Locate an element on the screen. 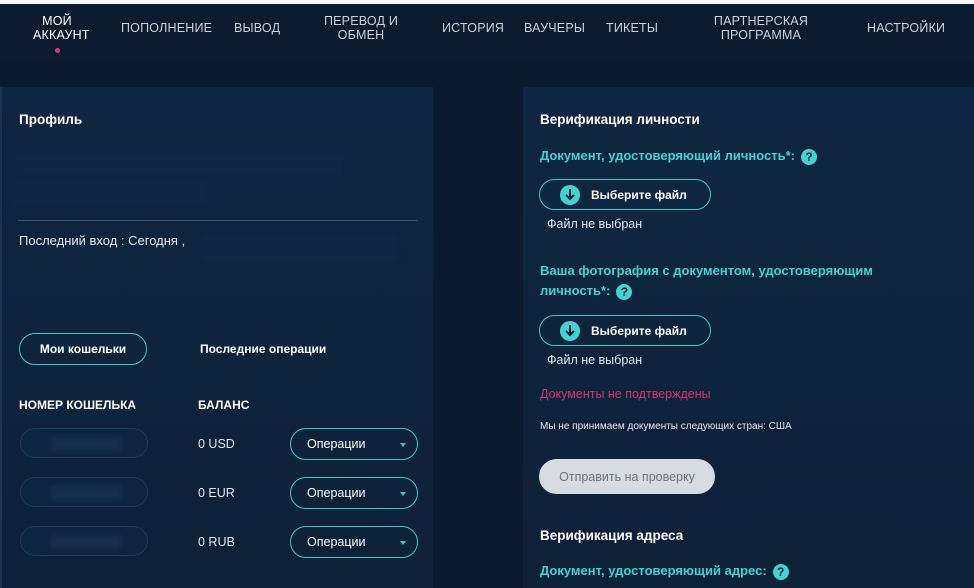  balance-header: БАЛАНС is located at coordinates (224, 405).